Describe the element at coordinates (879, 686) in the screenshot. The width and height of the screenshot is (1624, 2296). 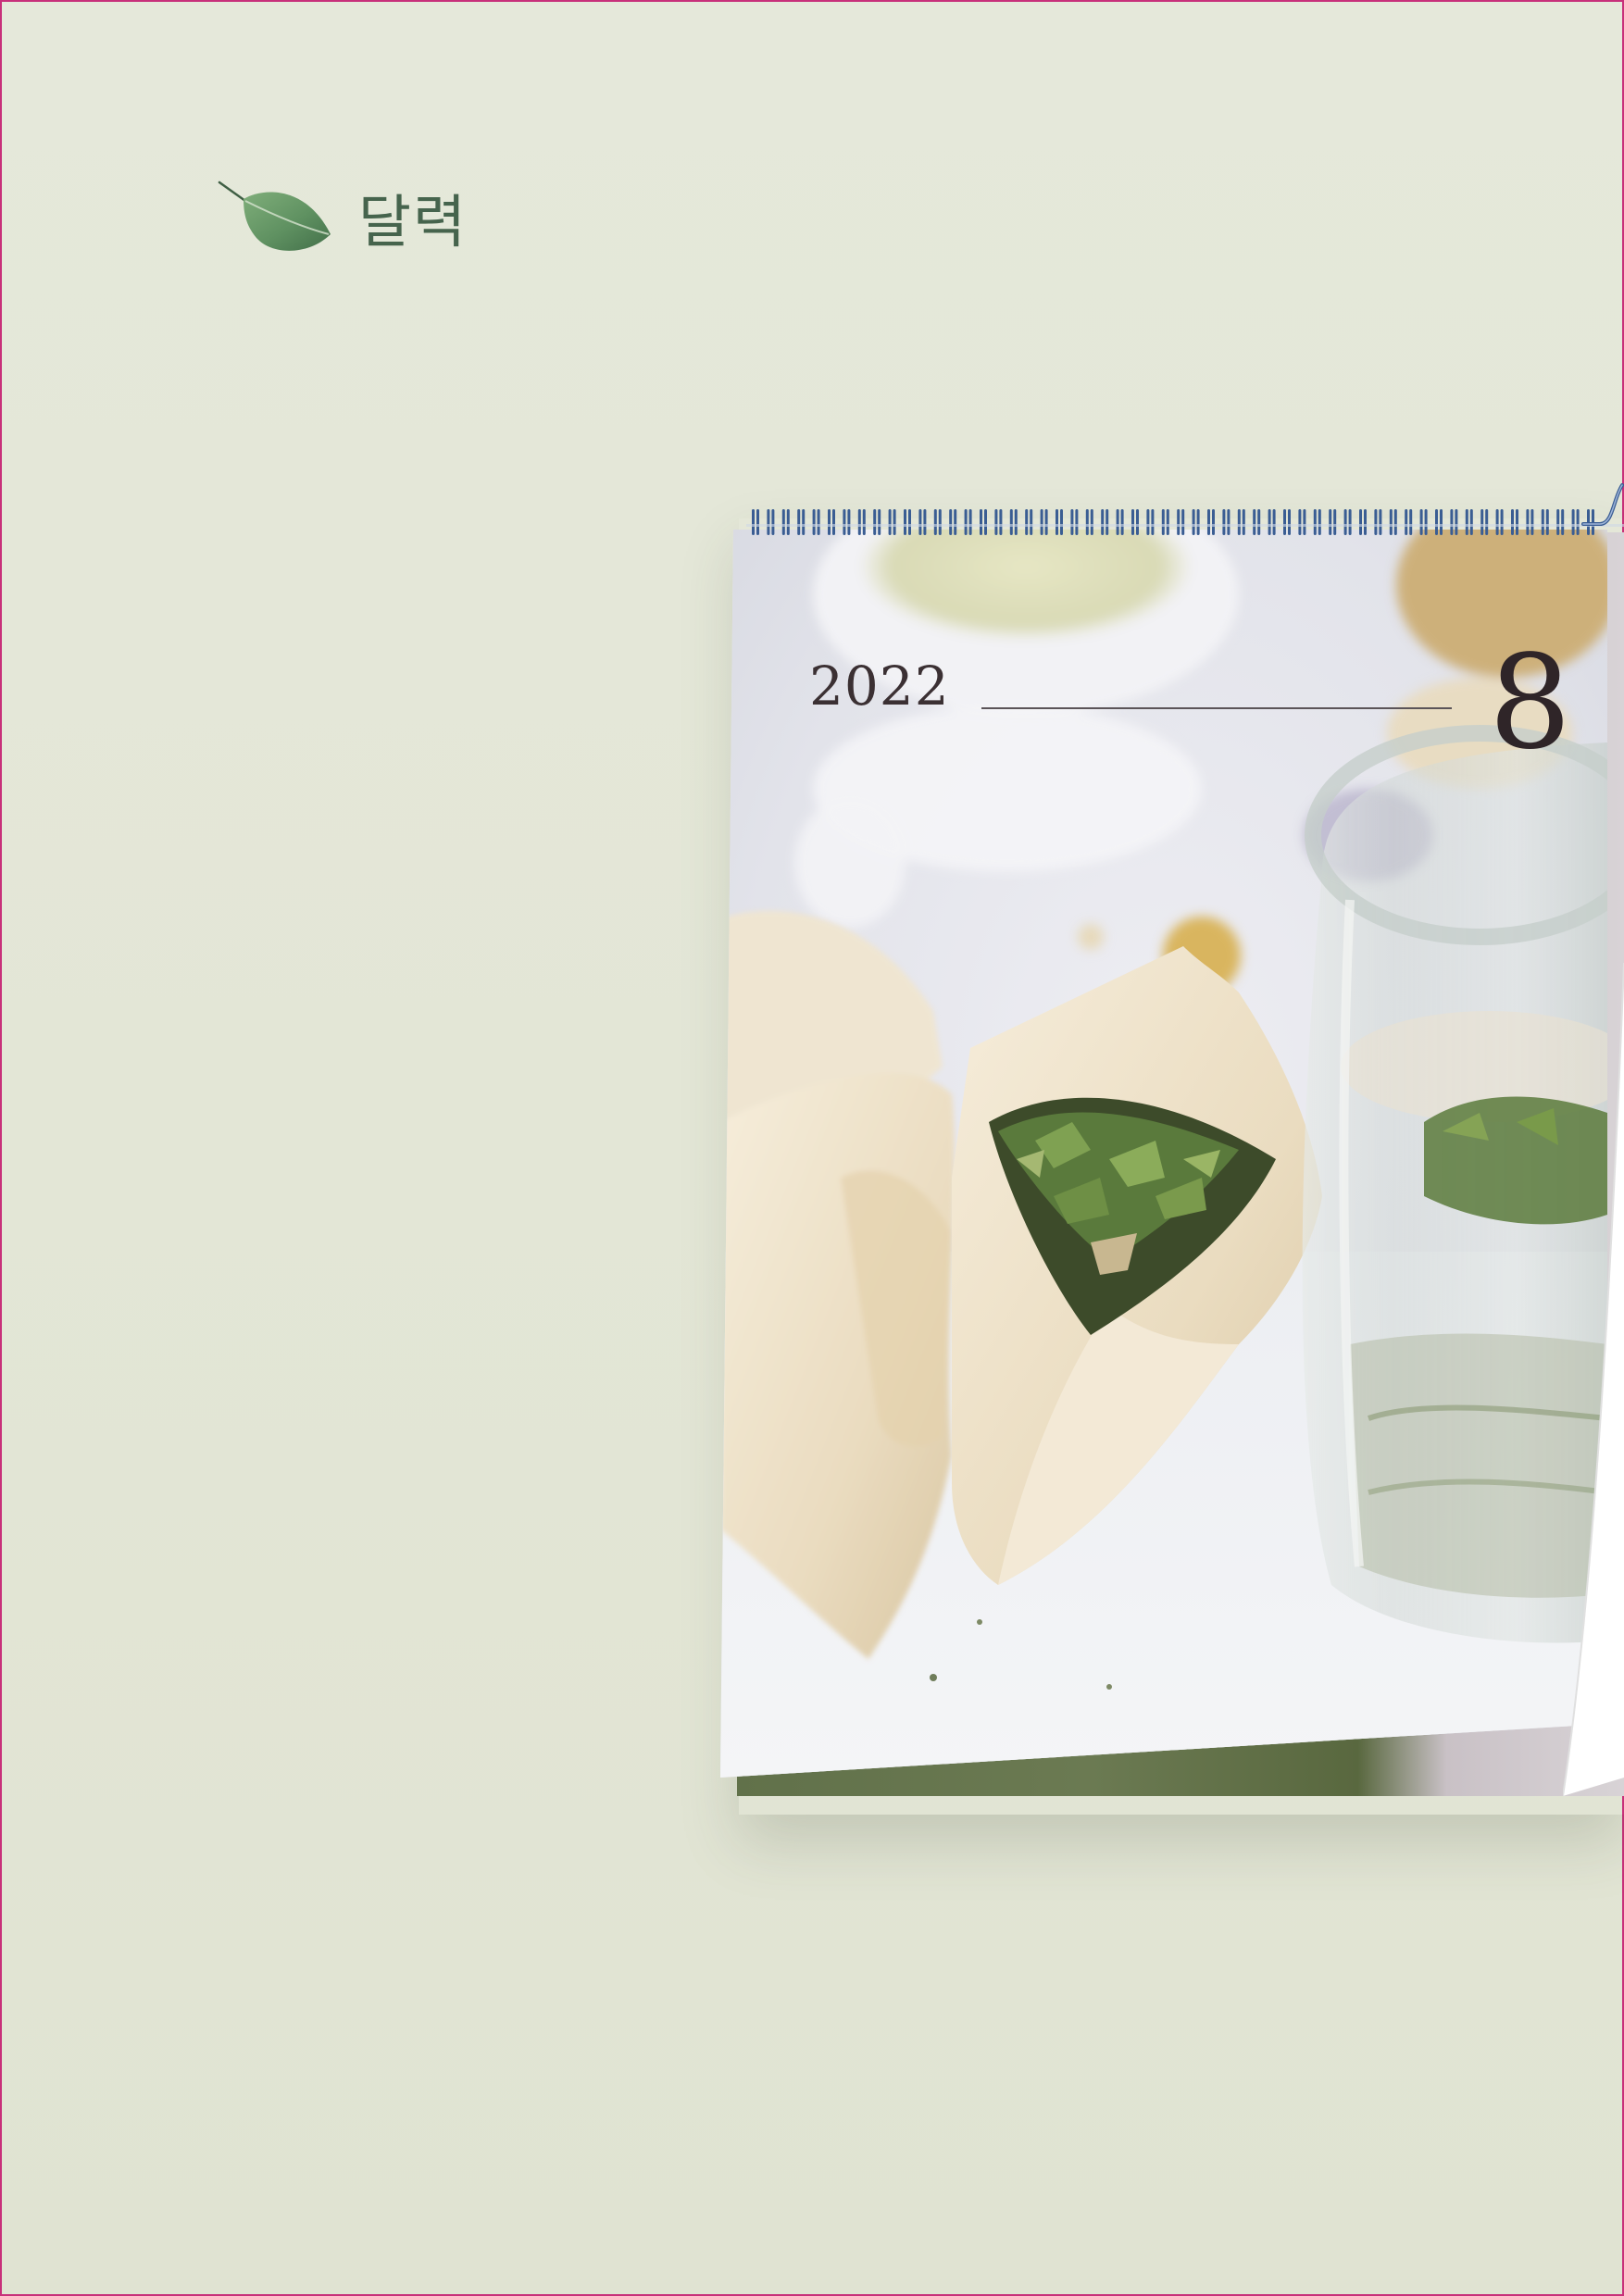
I see `calendar-year: 2022` at that location.